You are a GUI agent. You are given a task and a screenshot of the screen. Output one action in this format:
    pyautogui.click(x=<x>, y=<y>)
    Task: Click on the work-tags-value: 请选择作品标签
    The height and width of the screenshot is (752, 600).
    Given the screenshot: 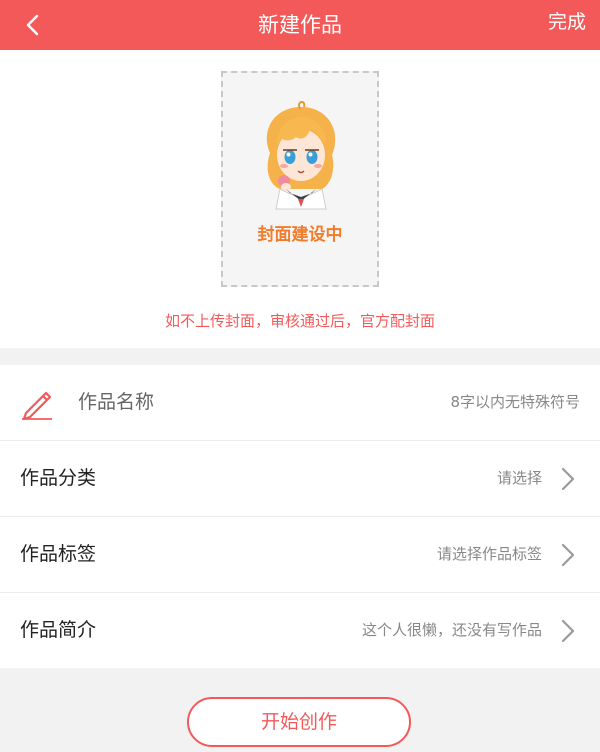 What is the action you would take?
    pyautogui.click(x=489, y=554)
    